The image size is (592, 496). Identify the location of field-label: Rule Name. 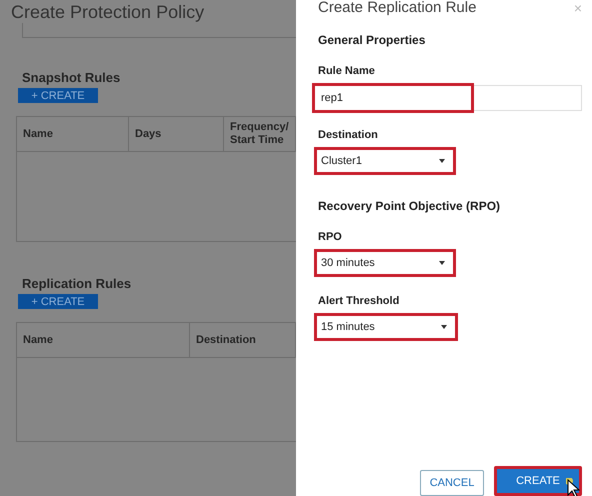
(346, 71).